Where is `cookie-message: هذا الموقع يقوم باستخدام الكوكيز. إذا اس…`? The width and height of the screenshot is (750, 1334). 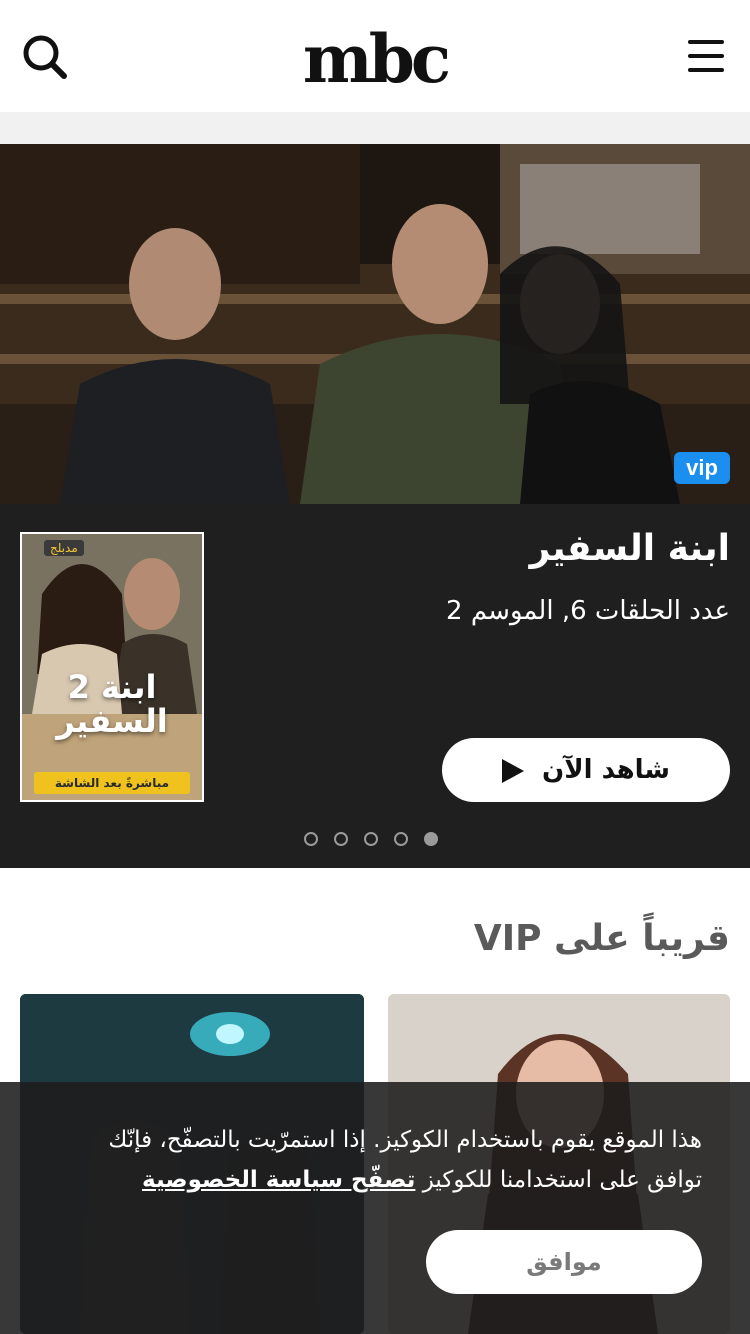 cookie-message: هذا الموقع يقوم باستخدام الكوكيز. إذا اس… is located at coordinates (382, 1160).